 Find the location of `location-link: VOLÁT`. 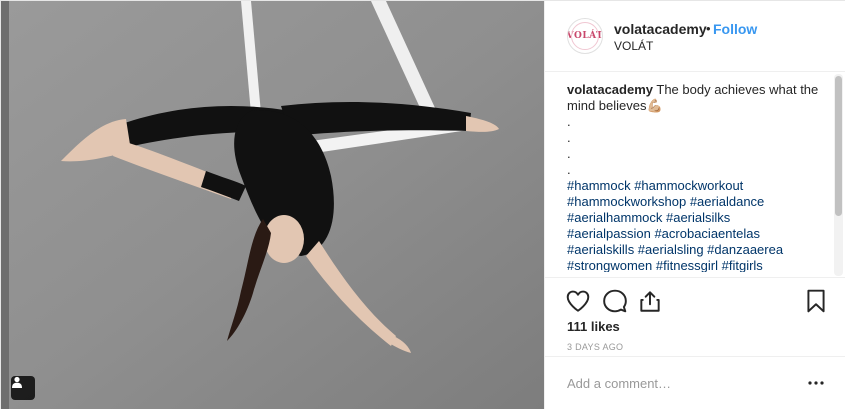

location-link: VOLÁT is located at coordinates (633, 46).